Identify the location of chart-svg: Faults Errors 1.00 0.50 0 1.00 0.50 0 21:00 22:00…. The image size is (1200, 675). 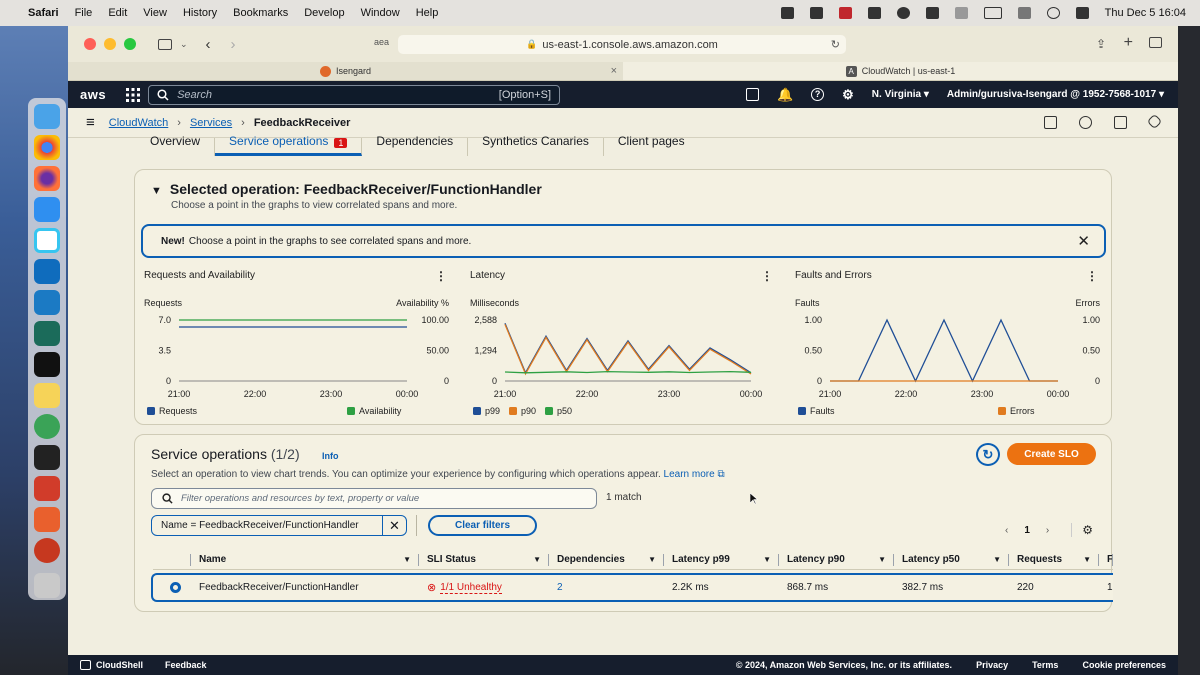
(945, 358).